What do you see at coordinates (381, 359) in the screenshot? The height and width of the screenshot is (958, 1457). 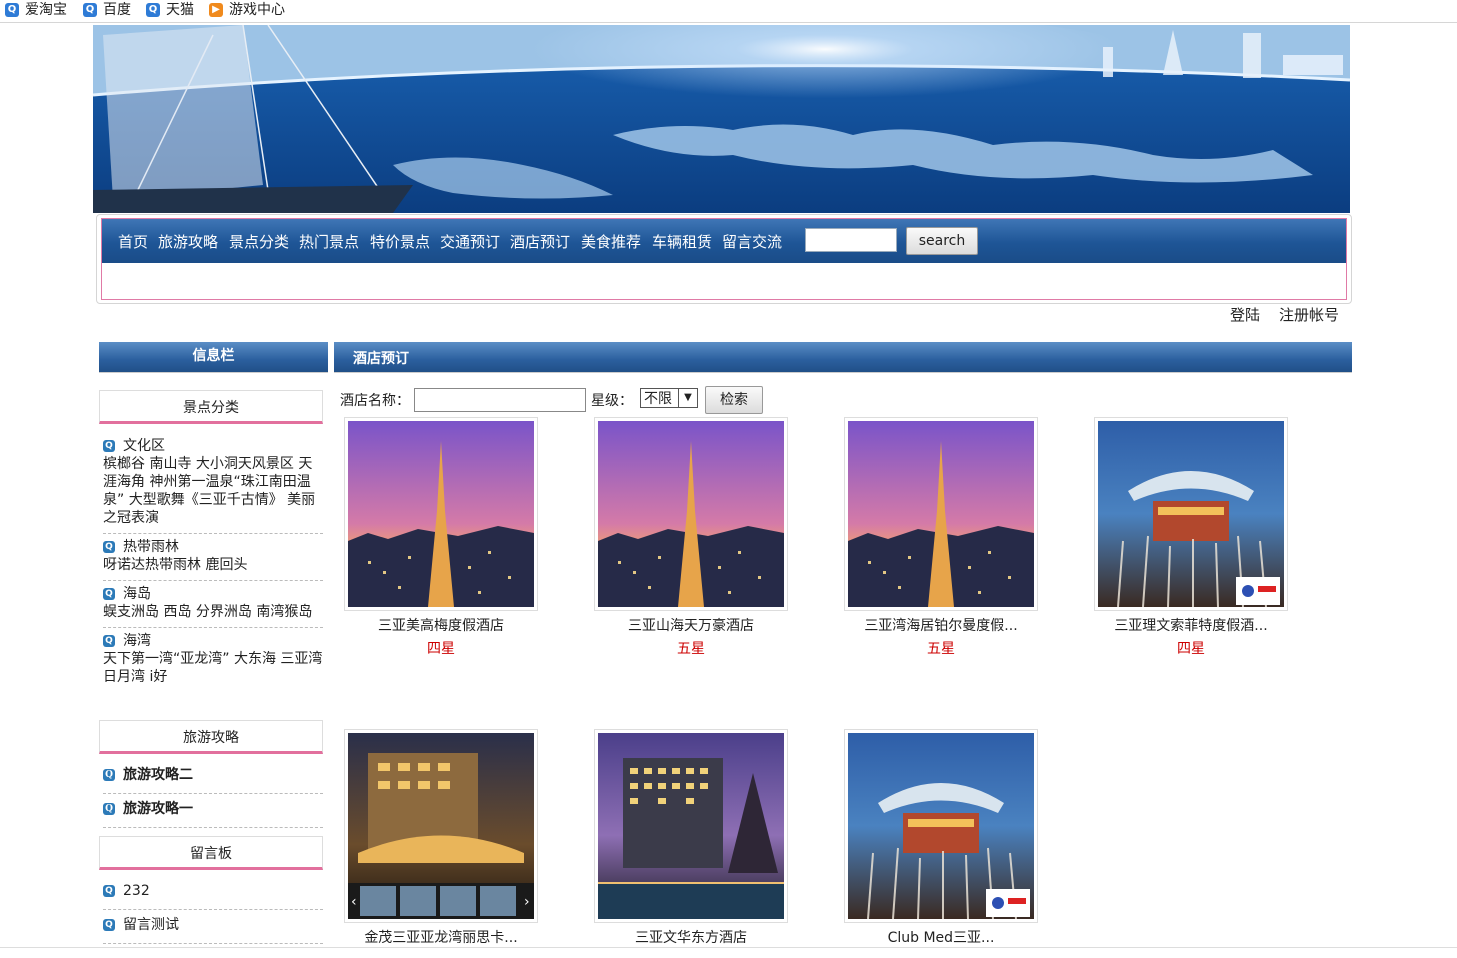 I see `main-title: 酒店预订` at bounding box center [381, 359].